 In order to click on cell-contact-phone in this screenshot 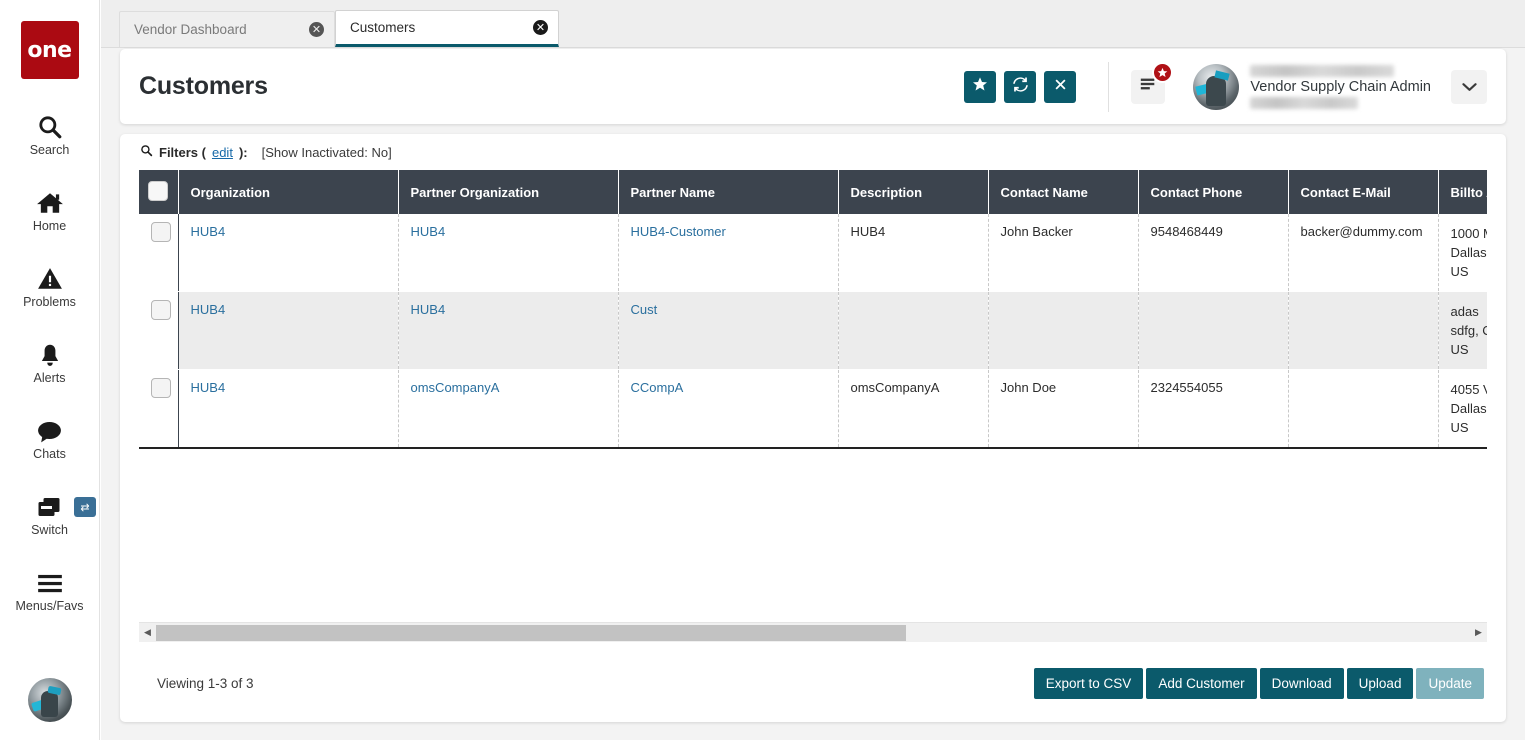, I will do `click(1213, 330)`.